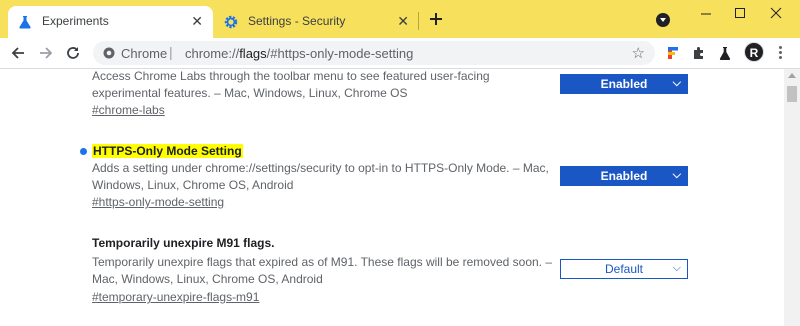 This screenshot has width=800, height=326. What do you see at coordinates (18, 53) in the screenshot?
I see `back-arrow-icon` at bounding box center [18, 53].